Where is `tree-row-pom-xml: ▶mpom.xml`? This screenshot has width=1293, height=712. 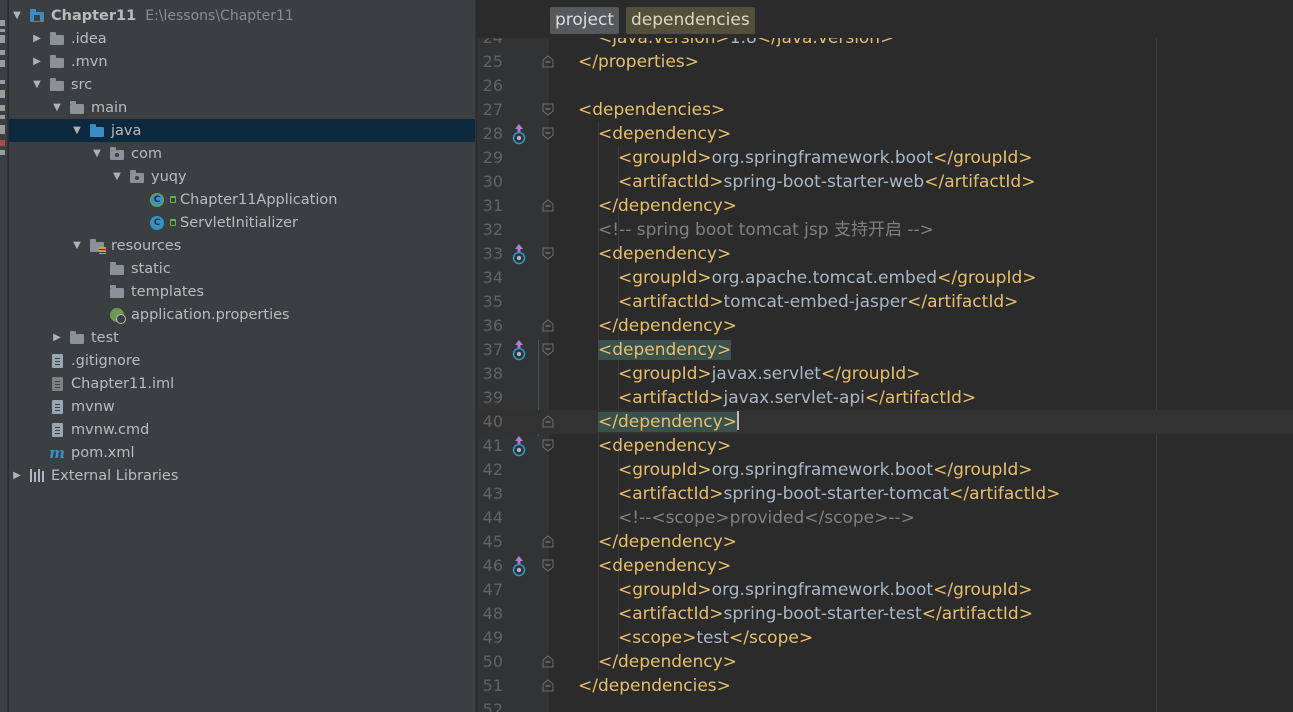
tree-row-pom-xml: ▶mpom.xml is located at coordinates (242, 452).